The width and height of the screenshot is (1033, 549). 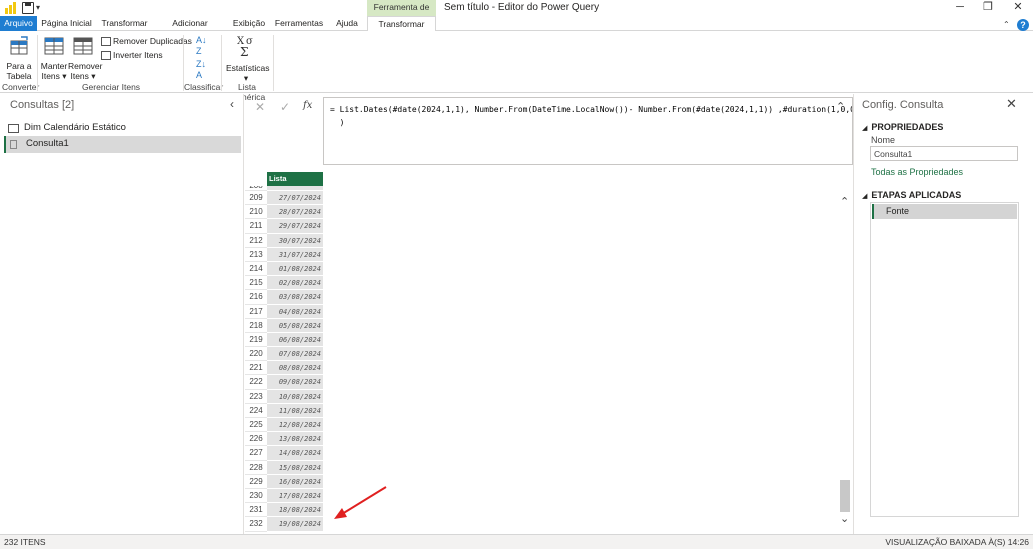 I want to click on cell-value: 17/08/2024, so click(x=295, y=496).